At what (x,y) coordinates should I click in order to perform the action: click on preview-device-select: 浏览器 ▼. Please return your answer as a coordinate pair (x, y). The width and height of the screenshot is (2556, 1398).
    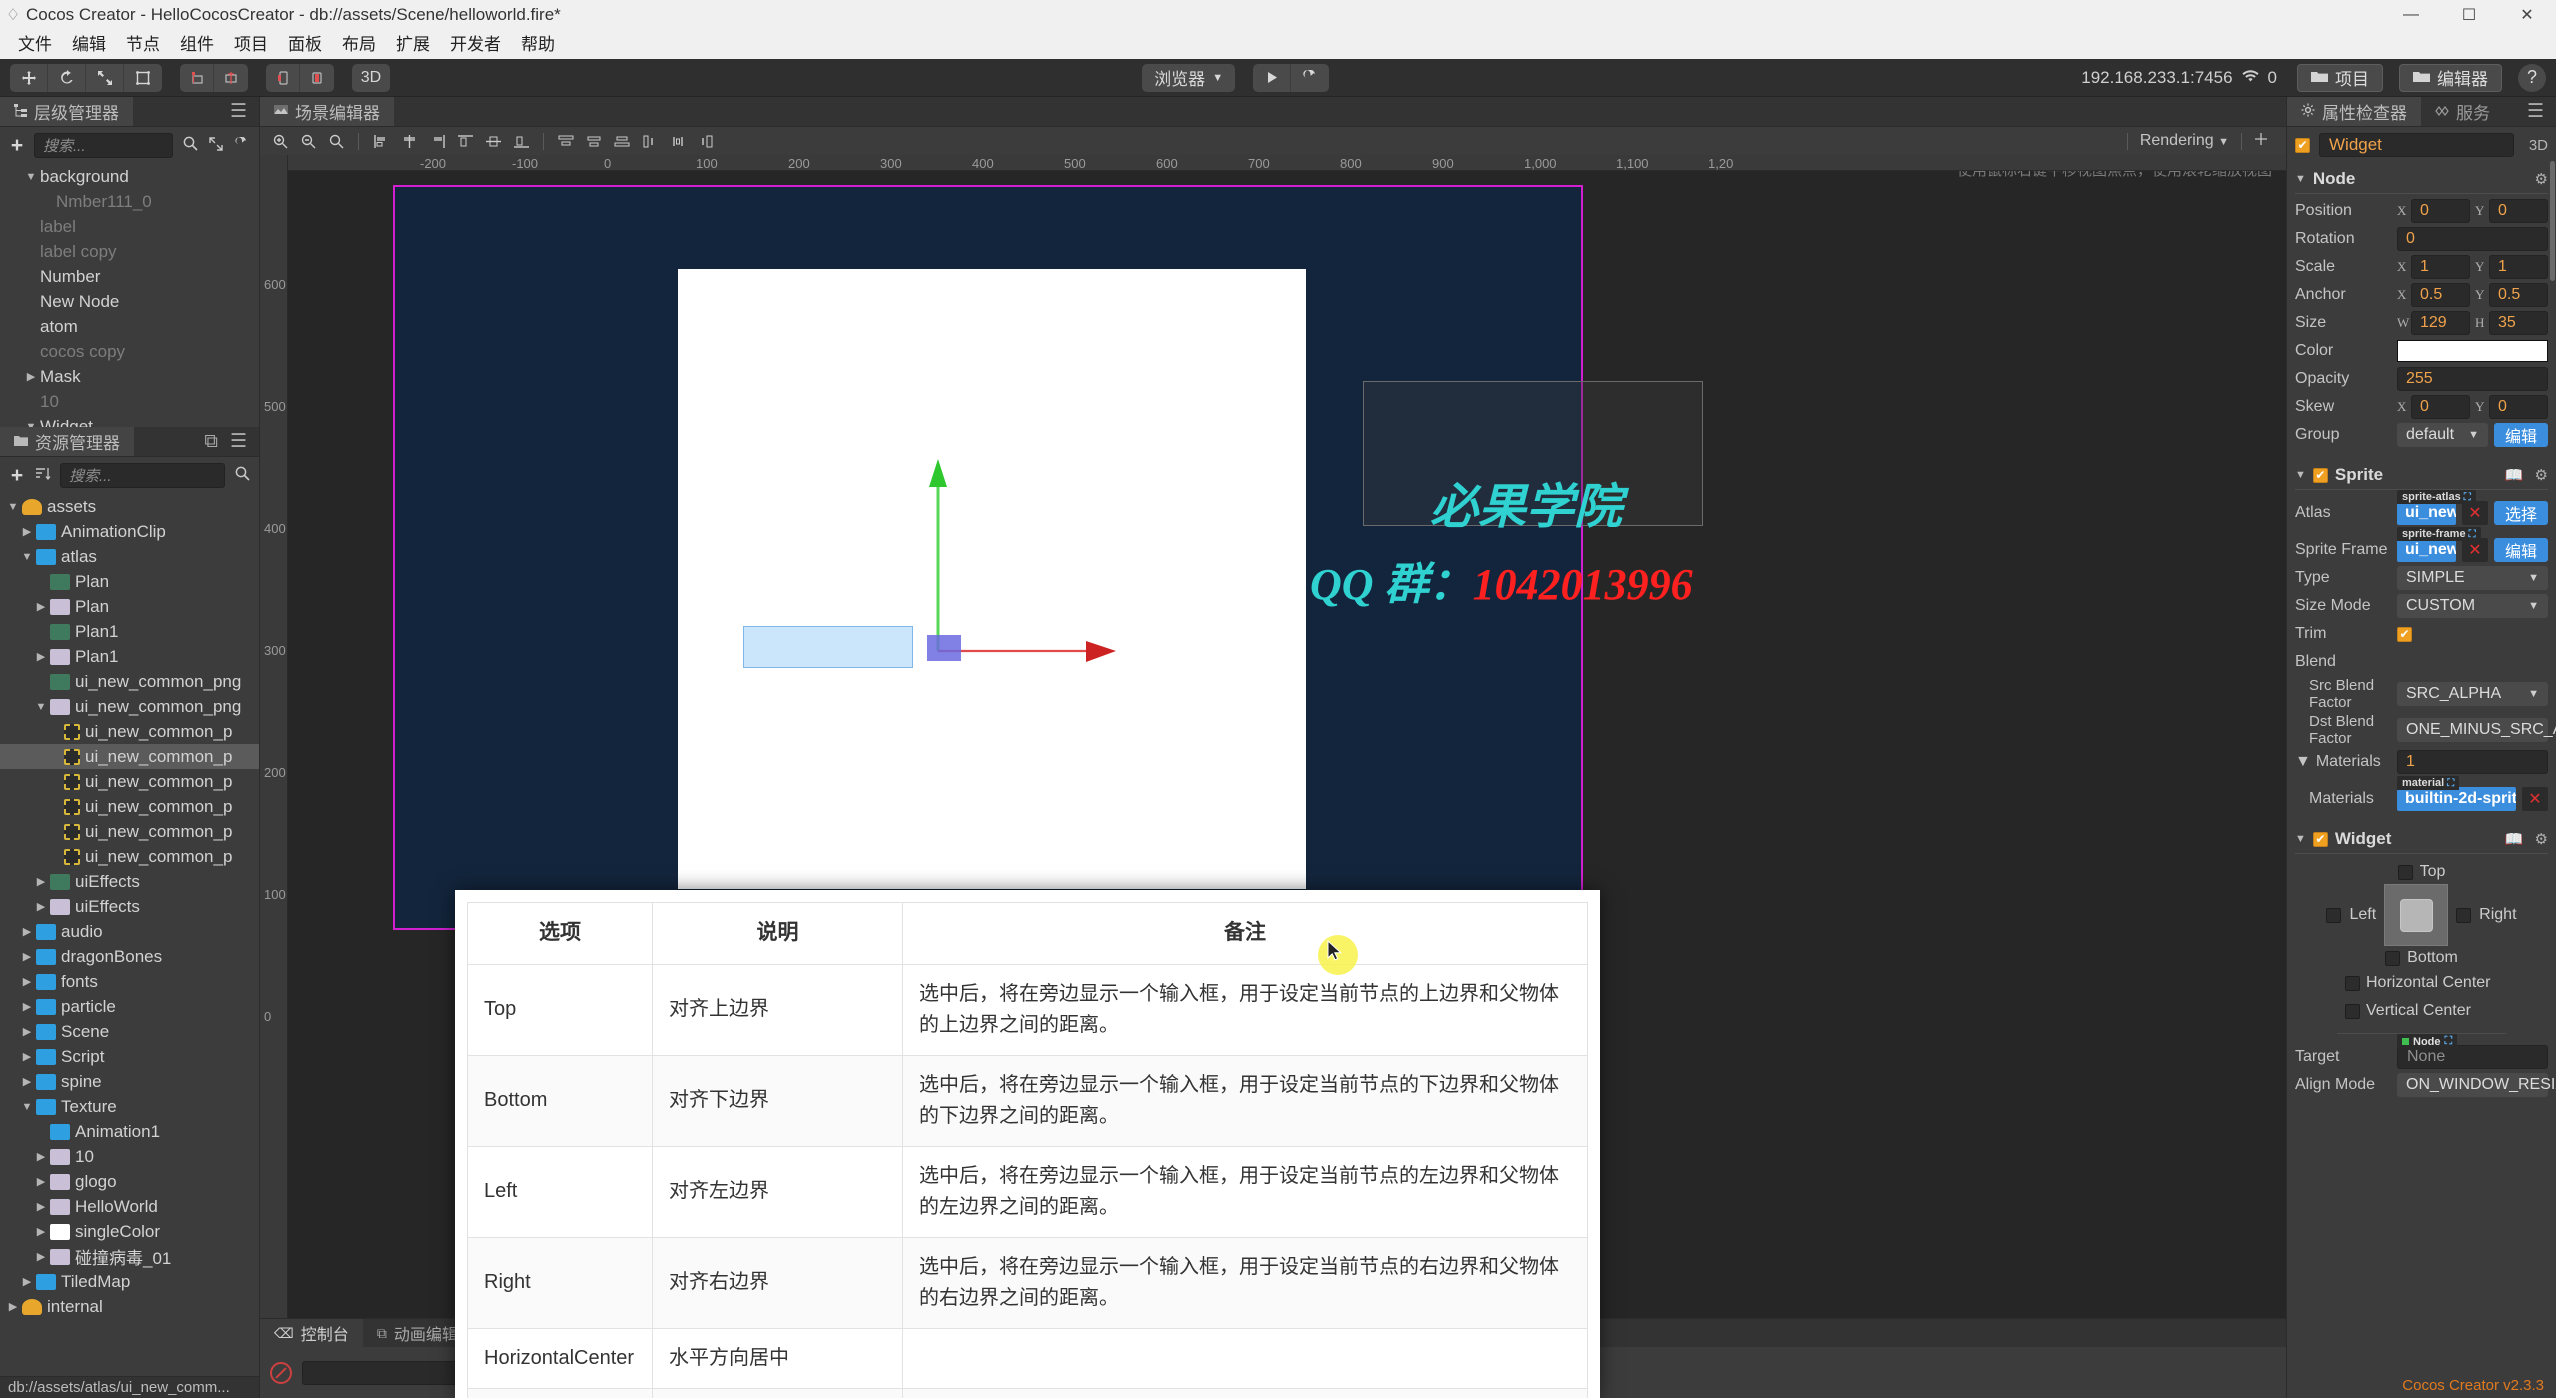
    Looking at the image, I should click on (1189, 77).